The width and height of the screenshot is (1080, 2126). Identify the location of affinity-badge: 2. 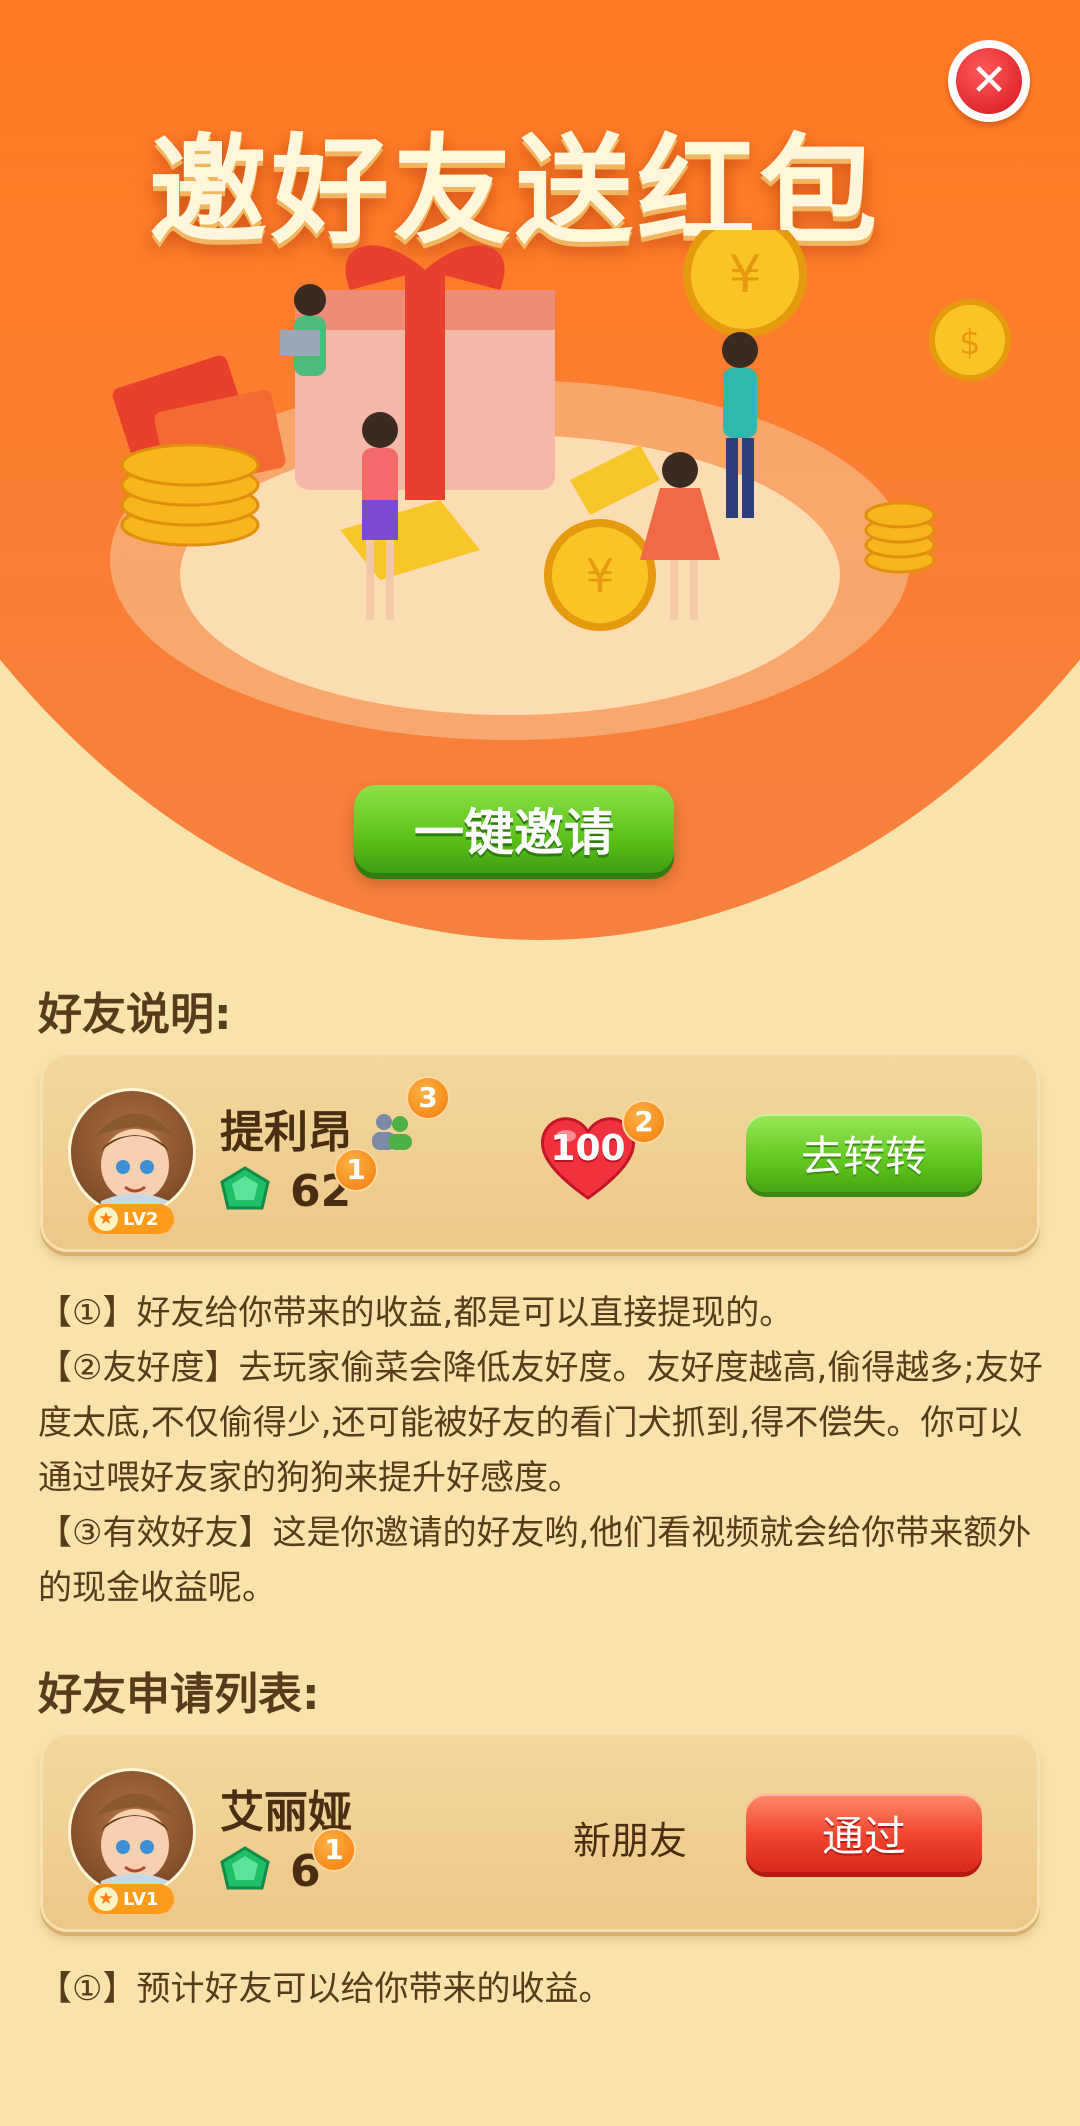
(644, 1122).